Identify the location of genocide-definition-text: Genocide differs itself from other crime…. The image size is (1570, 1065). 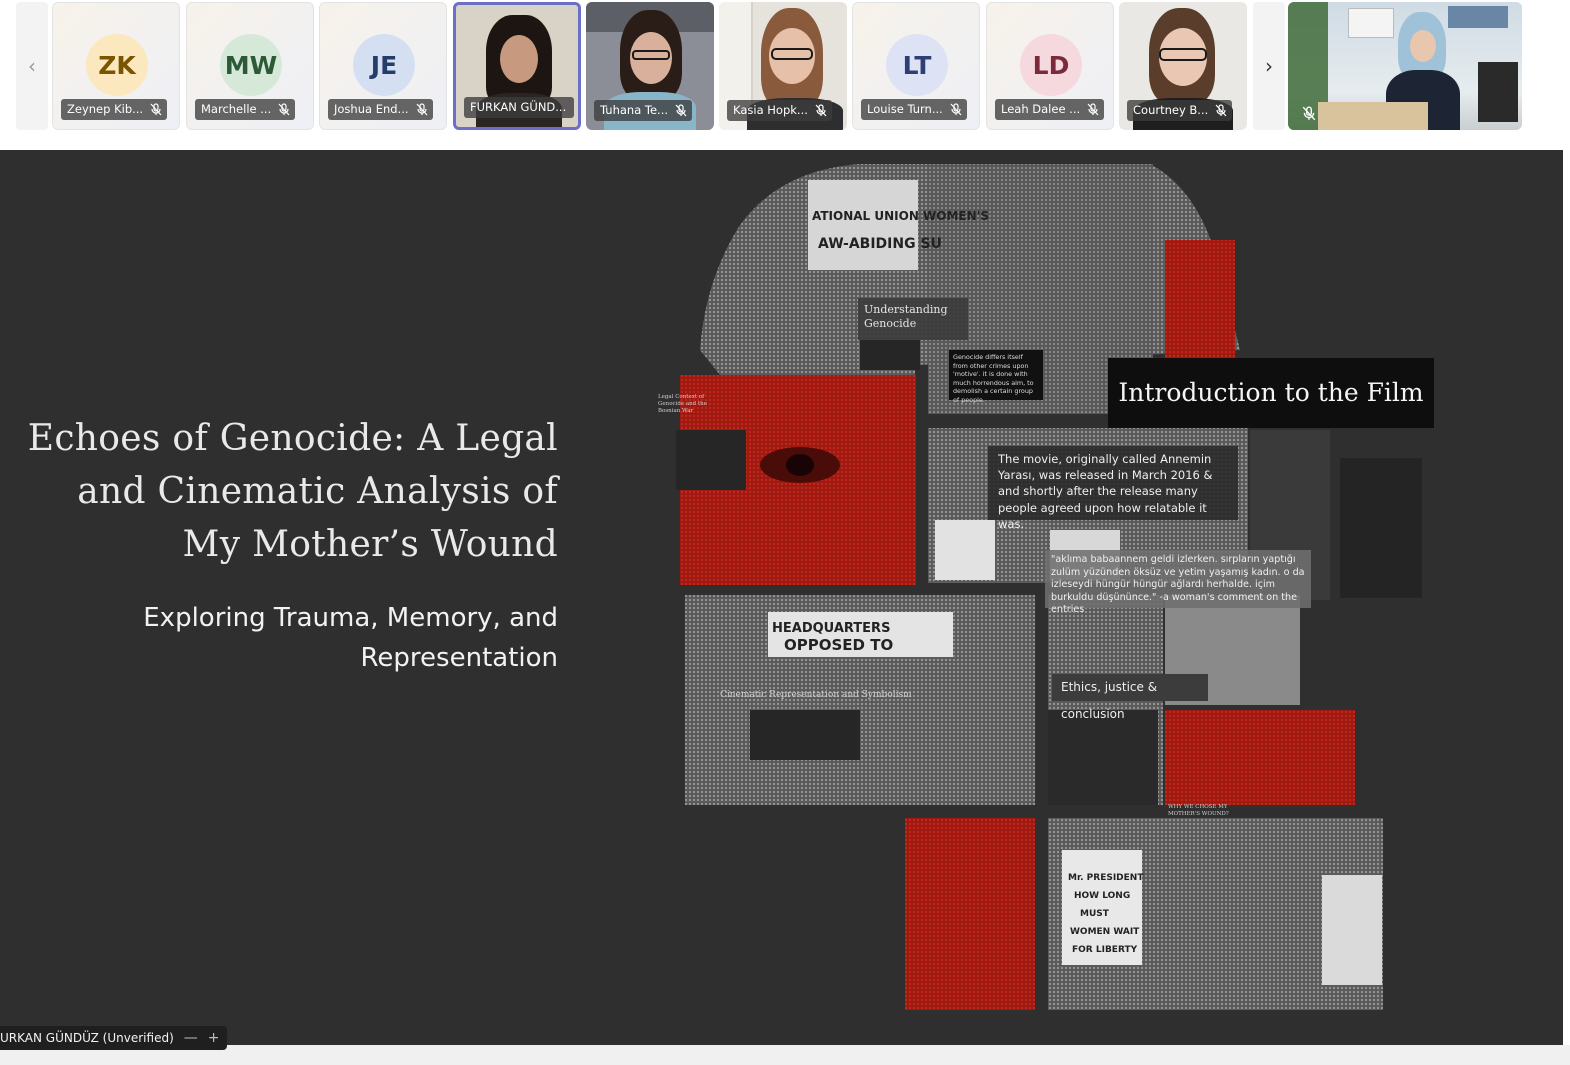
(996, 377).